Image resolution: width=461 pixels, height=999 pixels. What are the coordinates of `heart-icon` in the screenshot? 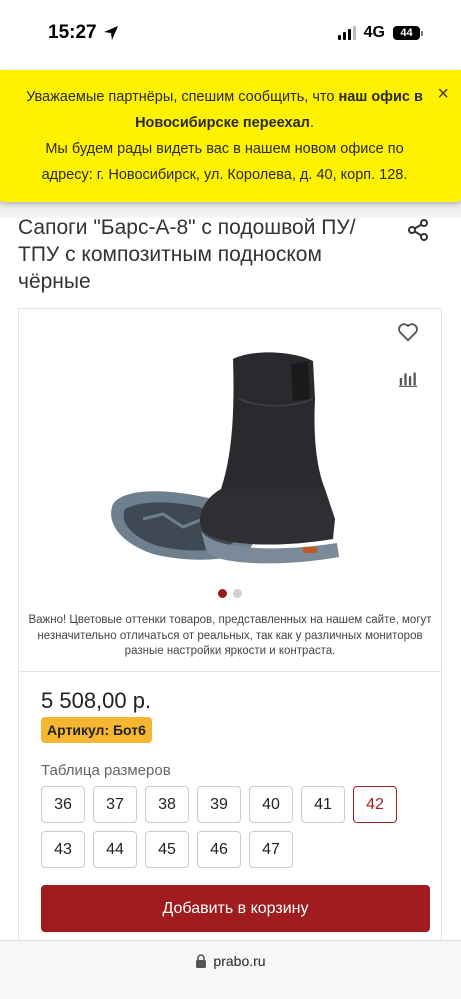 It's located at (408, 332).